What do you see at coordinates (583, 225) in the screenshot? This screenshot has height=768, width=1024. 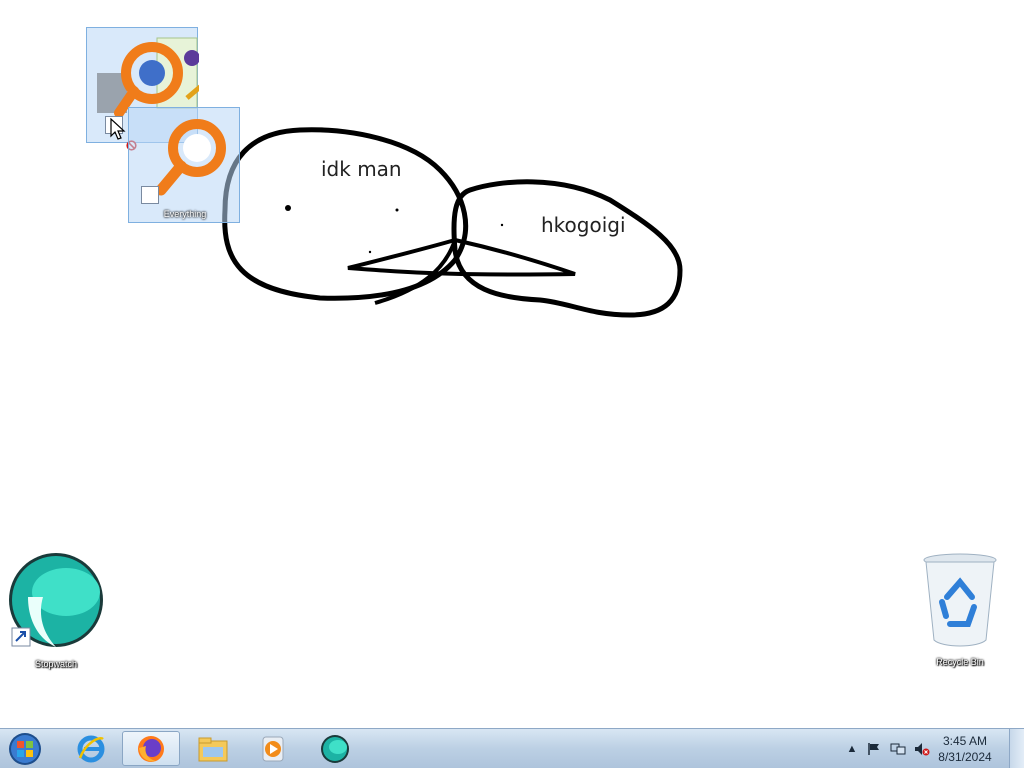 I see `drawn-text-hkogoigi: hkogoigi` at bounding box center [583, 225].